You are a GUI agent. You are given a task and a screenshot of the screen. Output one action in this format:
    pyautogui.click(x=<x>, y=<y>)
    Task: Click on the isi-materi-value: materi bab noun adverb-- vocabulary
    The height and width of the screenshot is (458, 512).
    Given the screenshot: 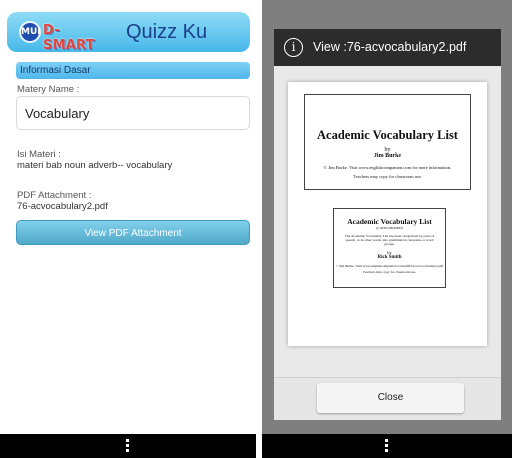 What is the action you would take?
    pyautogui.click(x=95, y=165)
    